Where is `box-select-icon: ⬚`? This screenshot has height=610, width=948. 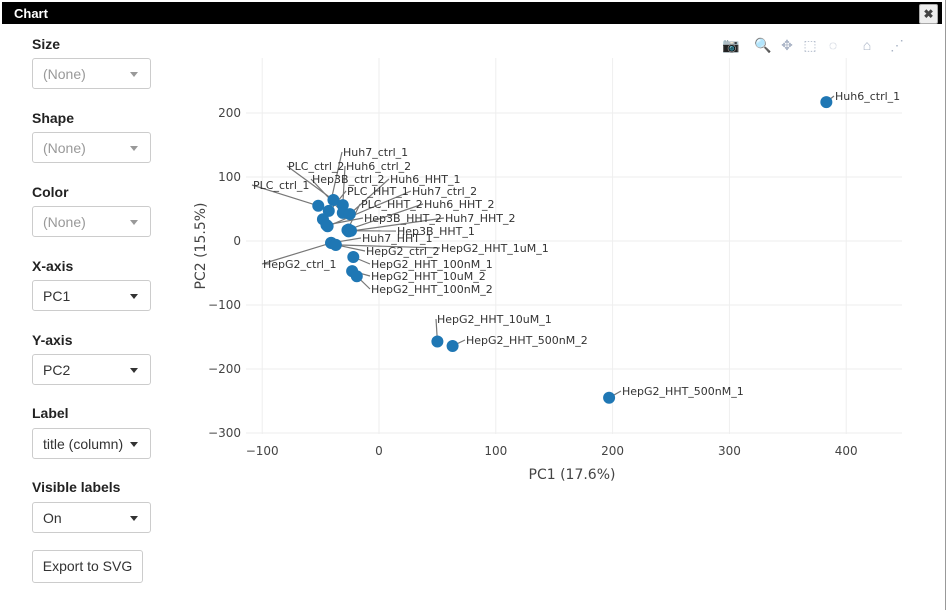 box-select-icon: ⬚ is located at coordinates (810, 45).